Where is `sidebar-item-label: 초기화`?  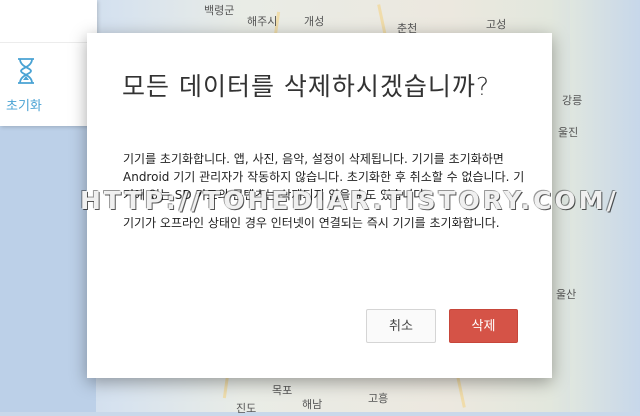 sidebar-item-label: 초기화 is located at coordinates (24, 105).